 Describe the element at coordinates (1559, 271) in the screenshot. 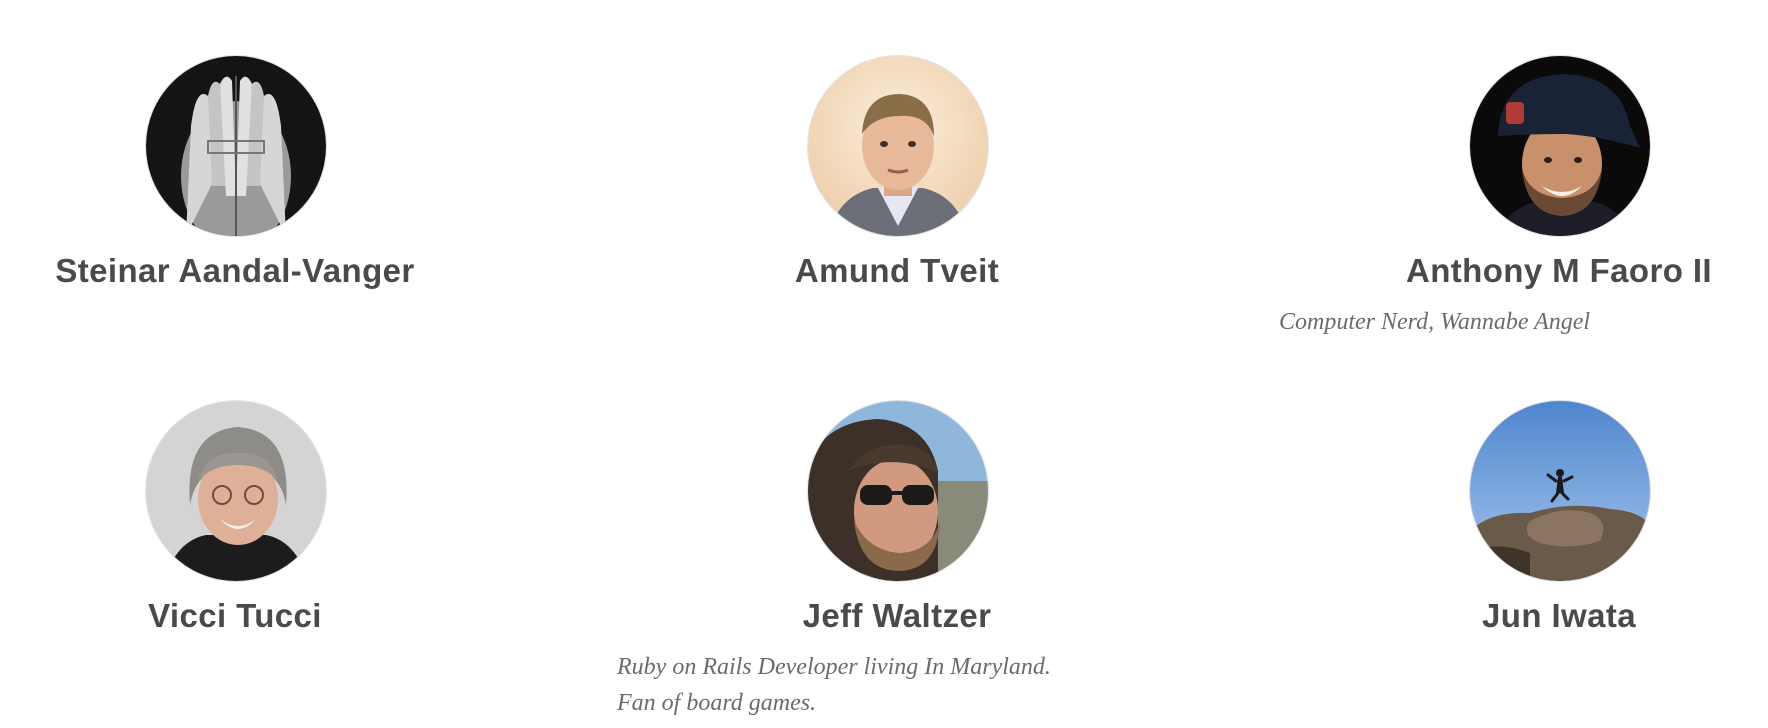

I see `person-name: Anthony M Faoro II` at that location.